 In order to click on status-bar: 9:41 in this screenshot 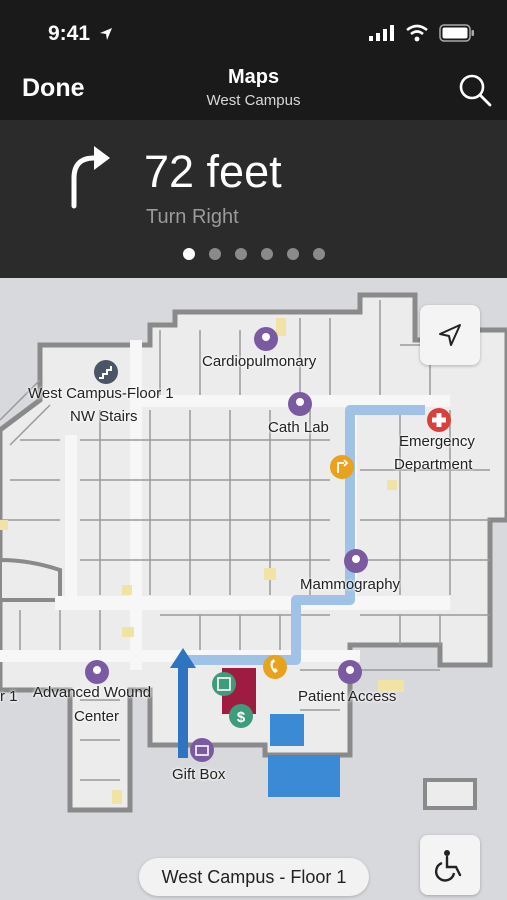, I will do `click(253, 31)`.